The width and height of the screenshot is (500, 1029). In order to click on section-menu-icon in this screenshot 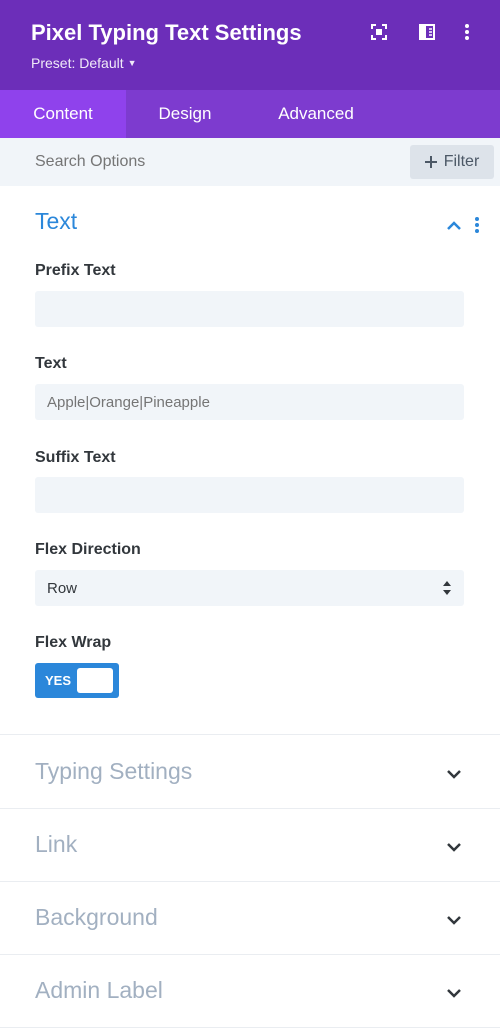, I will do `click(481, 226)`.